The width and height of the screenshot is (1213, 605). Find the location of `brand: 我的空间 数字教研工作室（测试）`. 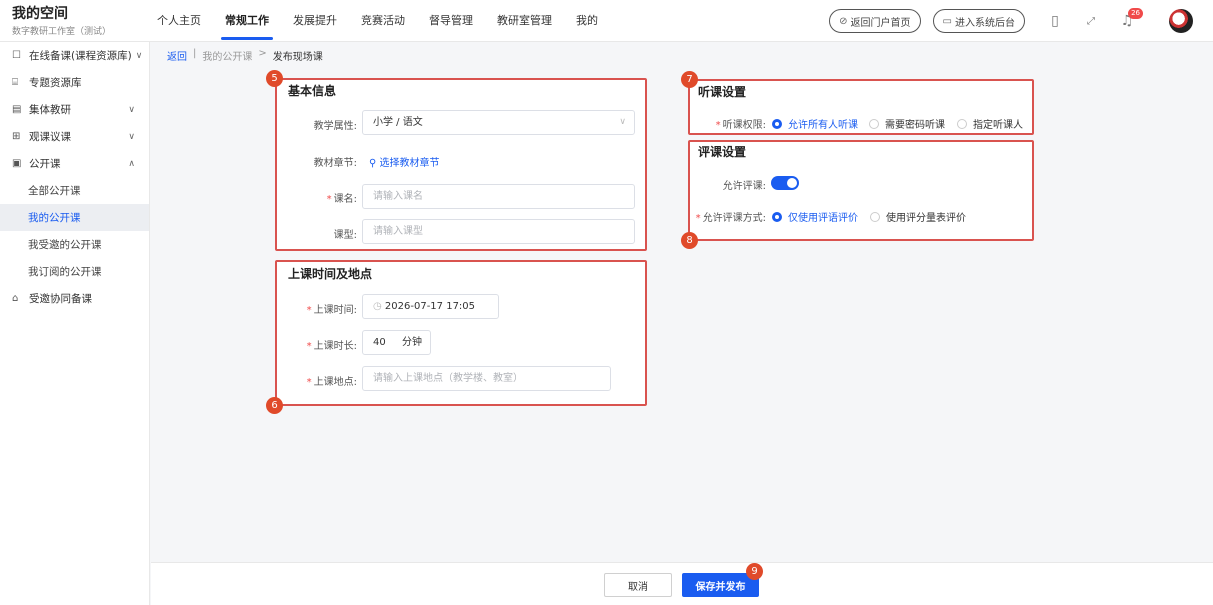

brand: 我的空间 数字教研工作室（测试） is located at coordinates (61, 21).